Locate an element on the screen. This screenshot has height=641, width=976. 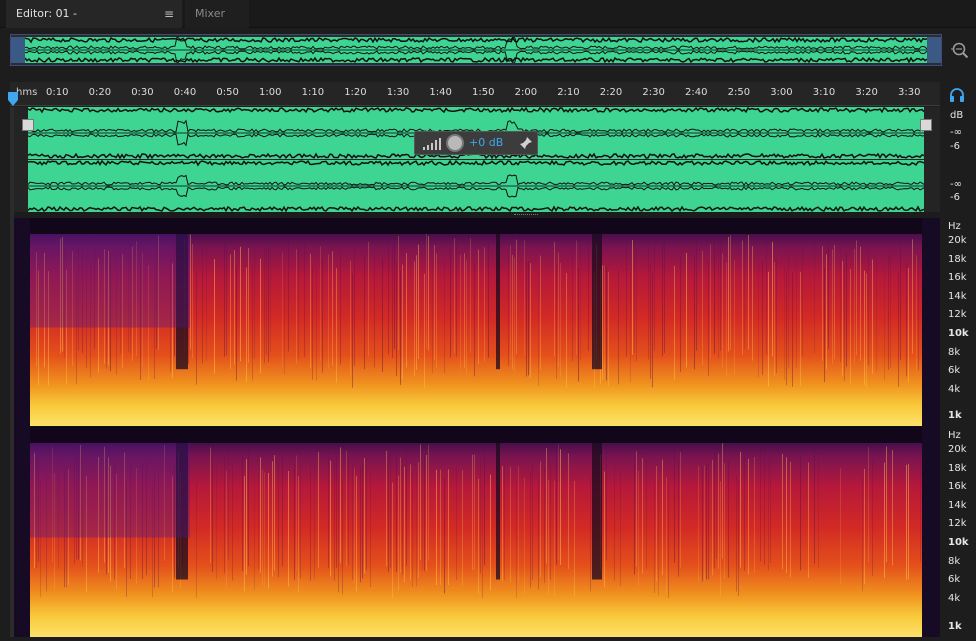
overview-waveform-svg is located at coordinates (476, 50).